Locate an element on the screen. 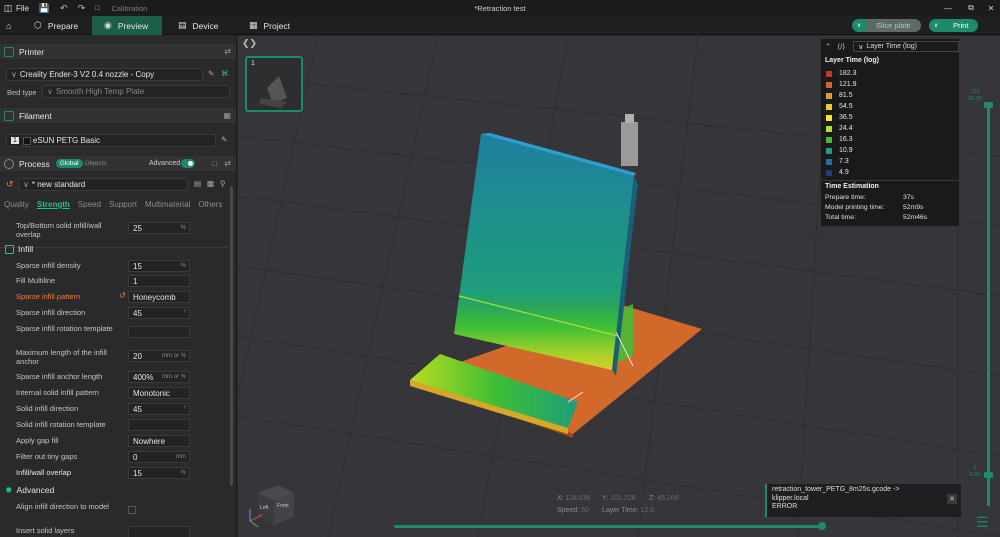 This screenshot has width=1000, height=537. setting-input: Honeycomb is located at coordinates (159, 297).